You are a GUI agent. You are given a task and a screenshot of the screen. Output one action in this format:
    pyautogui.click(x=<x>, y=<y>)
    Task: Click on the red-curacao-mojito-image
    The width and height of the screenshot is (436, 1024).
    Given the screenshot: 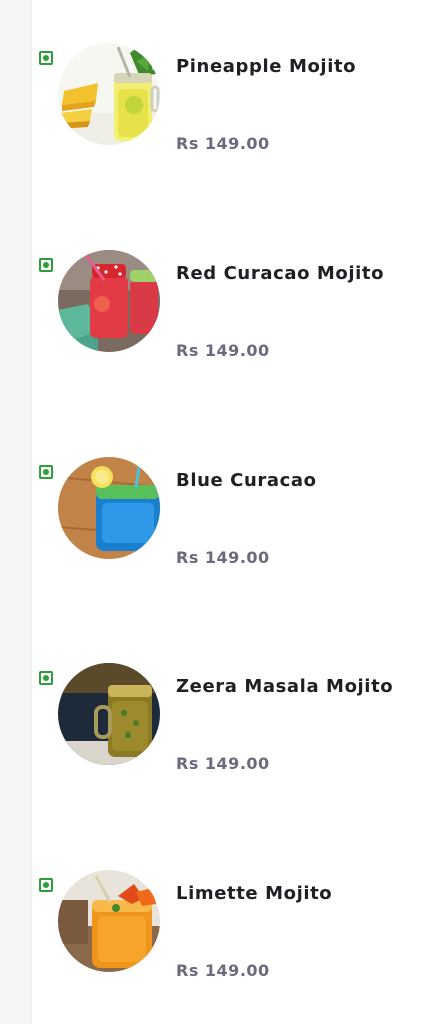 What is the action you would take?
    pyautogui.click(x=109, y=301)
    